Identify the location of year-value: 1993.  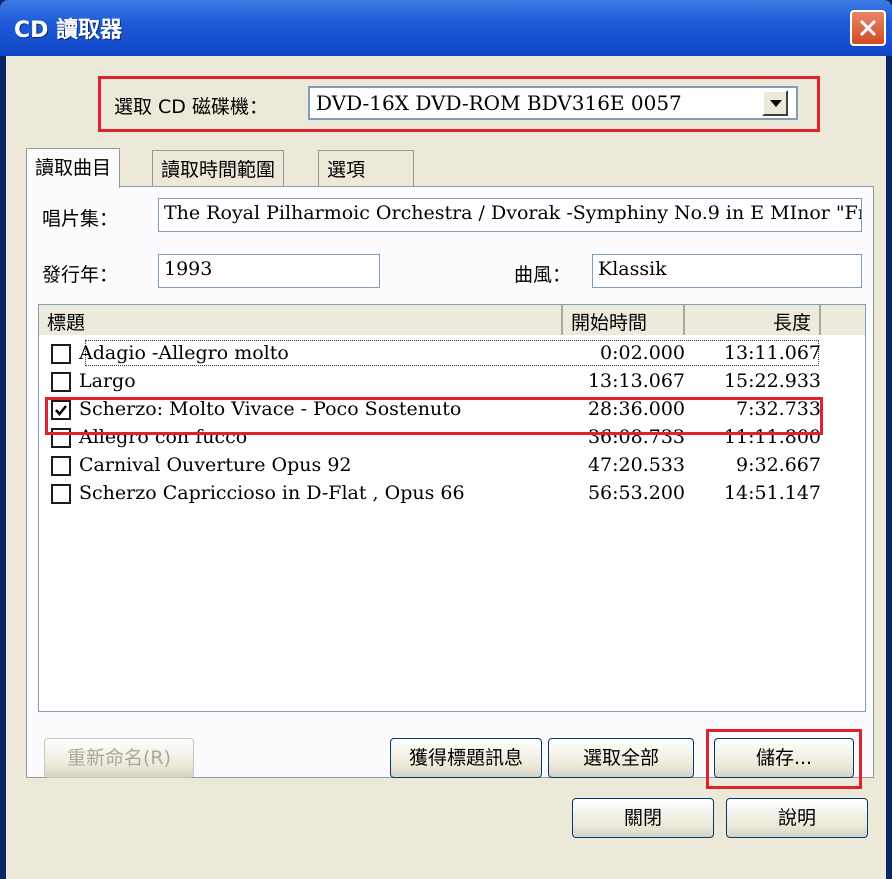
(188, 269).